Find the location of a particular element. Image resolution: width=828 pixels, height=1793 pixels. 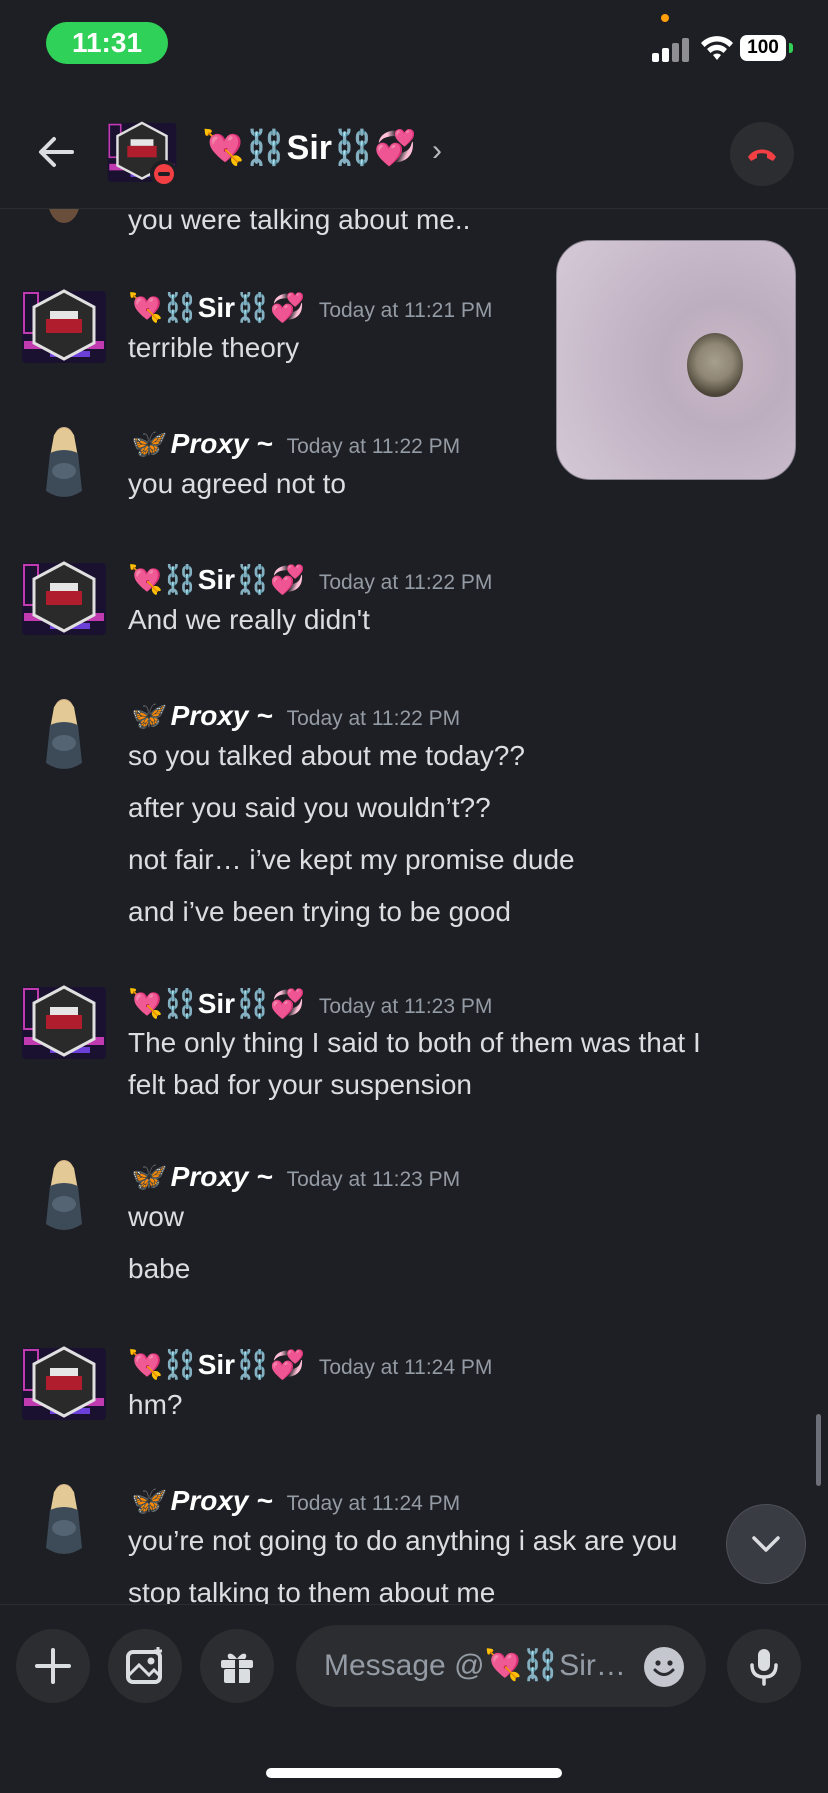

message-header: 🦋 Proxy ~ Today at 11:23 PM is located at coordinates (294, 1176).